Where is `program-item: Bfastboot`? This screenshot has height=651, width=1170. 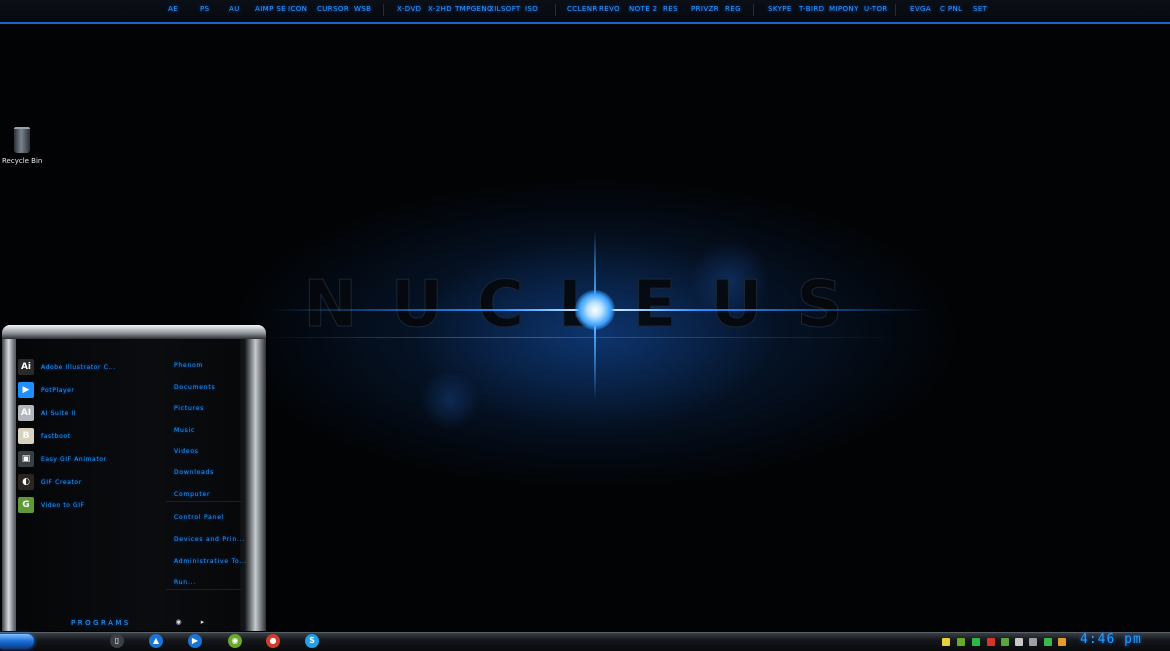 program-item: Bfastboot is located at coordinates (93, 437).